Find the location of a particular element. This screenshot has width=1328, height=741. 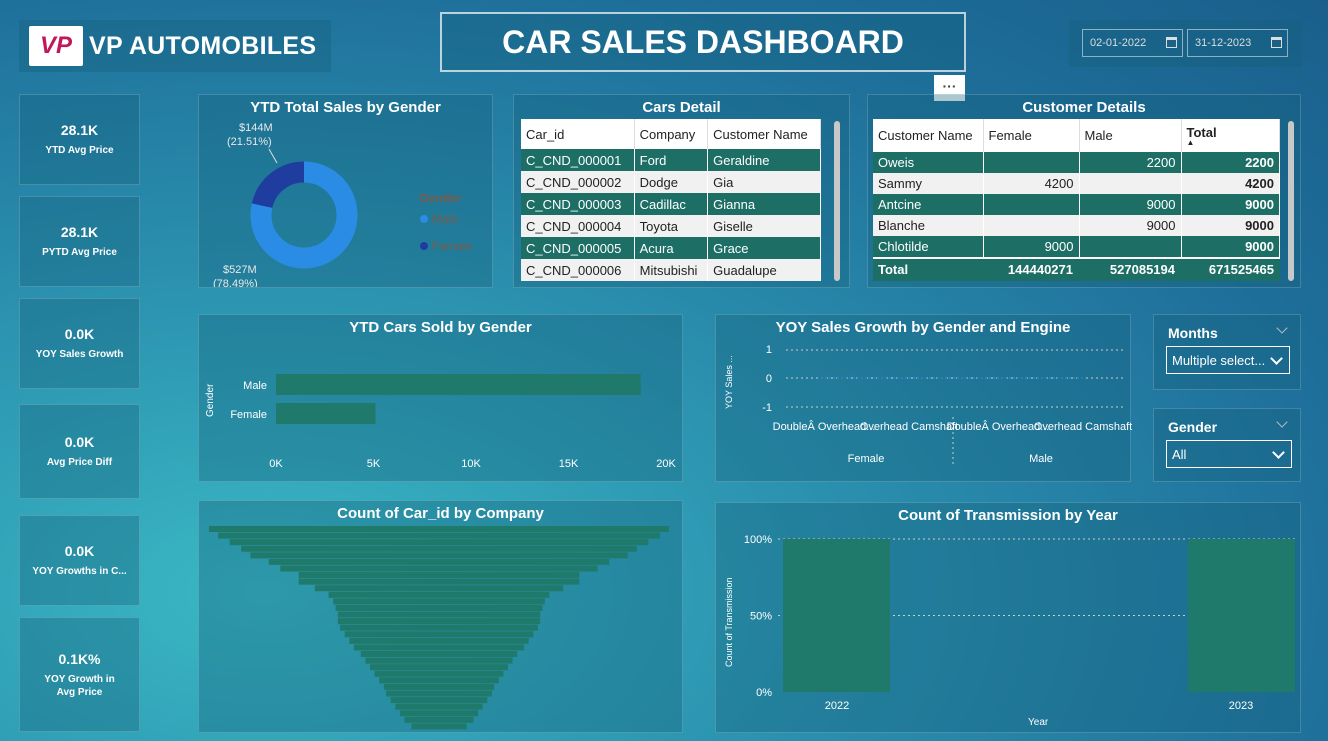

y-tick: 0 is located at coordinates (769, 379).